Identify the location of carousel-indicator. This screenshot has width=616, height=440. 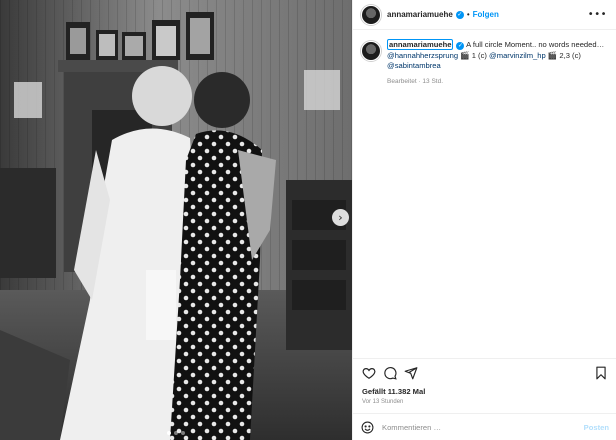
(176, 433).